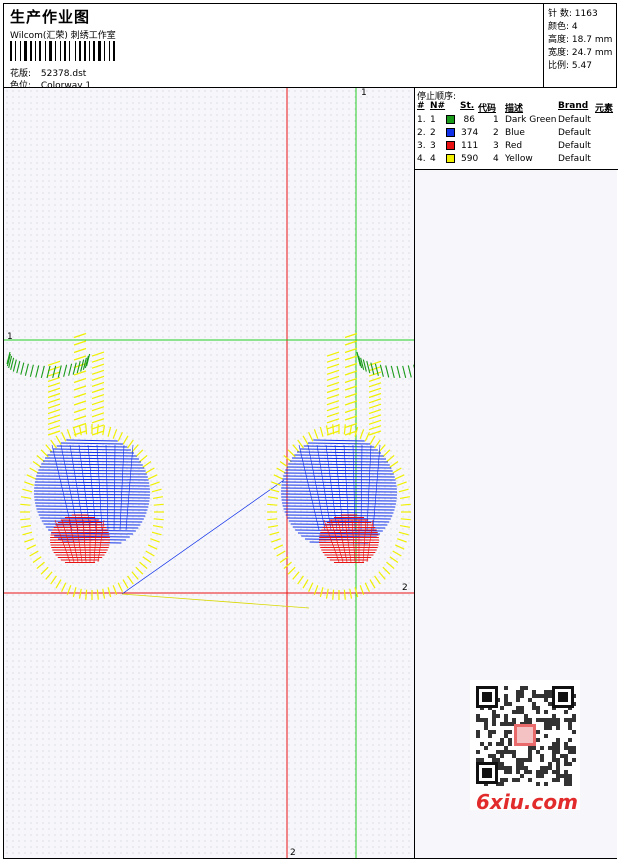  What do you see at coordinates (604, 109) in the screenshot?
I see `col-header-element: 元素` at bounding box center [604, 109].